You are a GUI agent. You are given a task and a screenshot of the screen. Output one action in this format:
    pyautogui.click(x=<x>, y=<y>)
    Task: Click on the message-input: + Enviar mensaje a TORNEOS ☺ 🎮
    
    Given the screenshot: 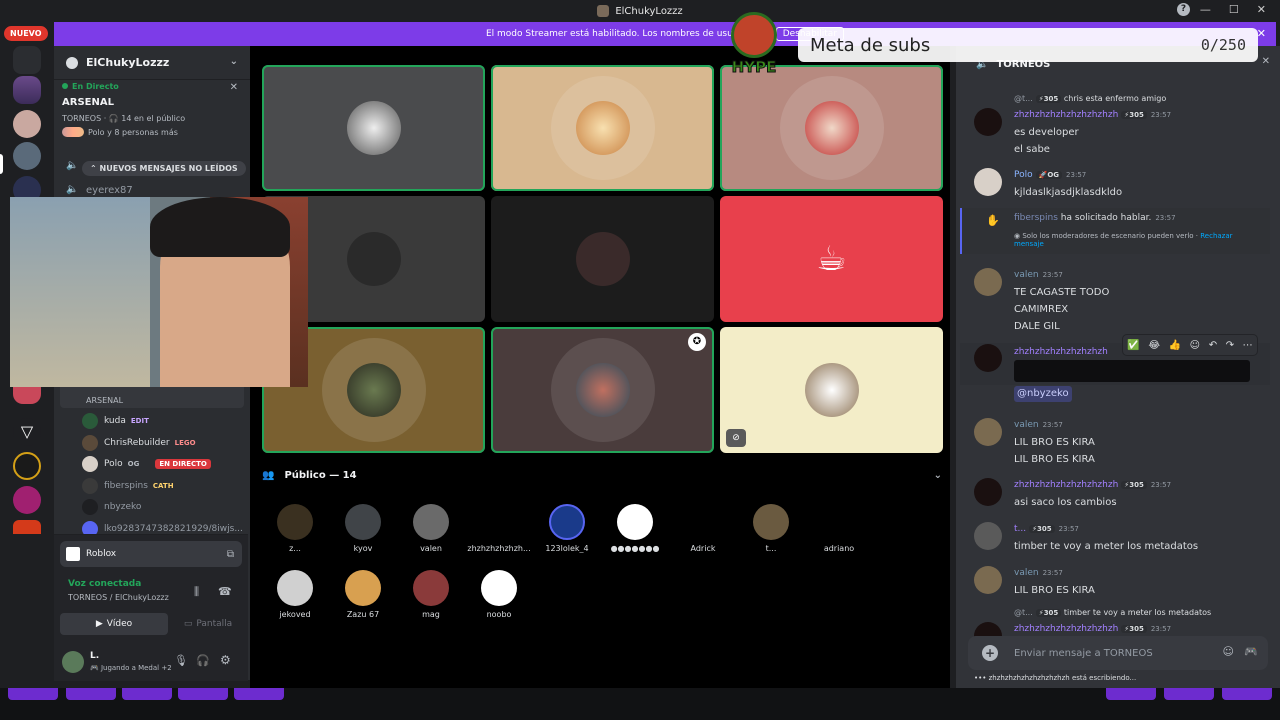 What is the action you would take?
    pyautogui.click(x=1118, y=653)
    